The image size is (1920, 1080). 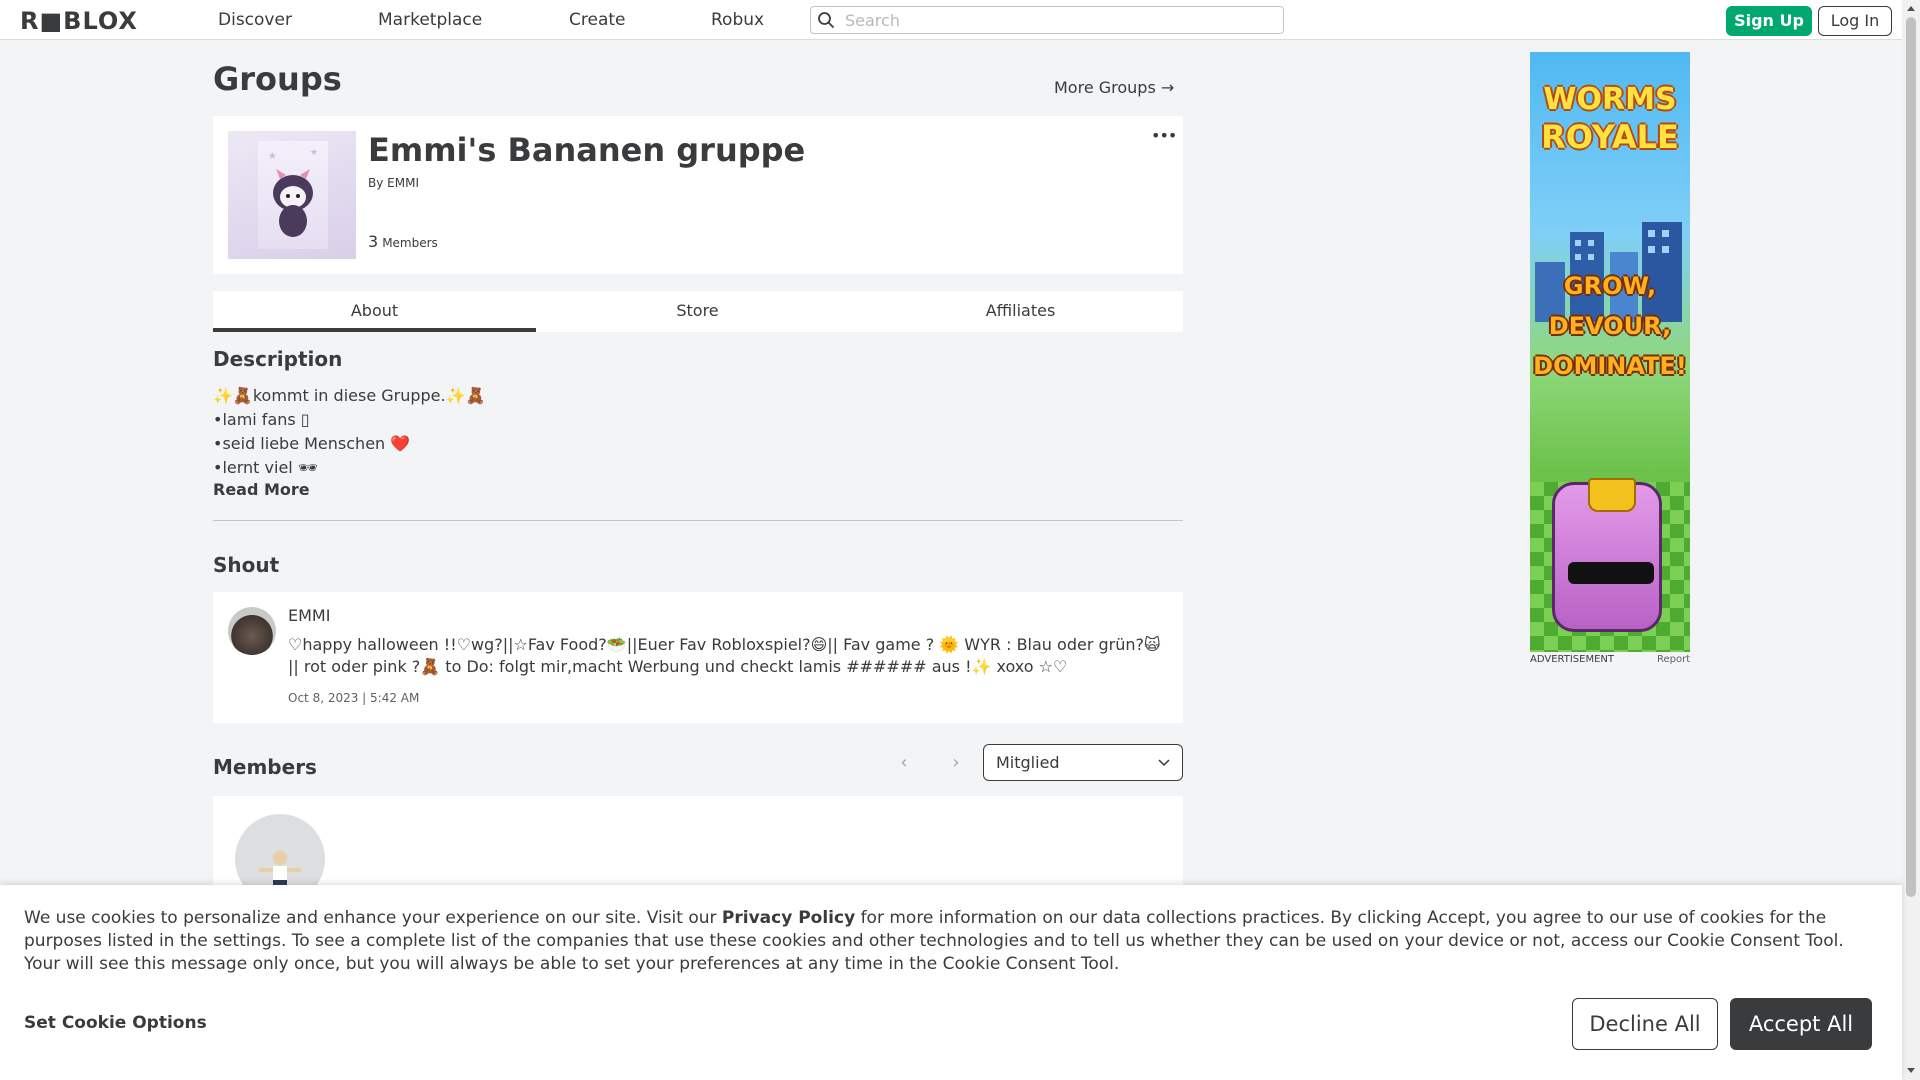 What do you see at coordinates (349, 395) in the screenshot?
I see `description-line: ✨🧸kommt in diese Gruppe.✨🧸` at bounding box center [349, 395].